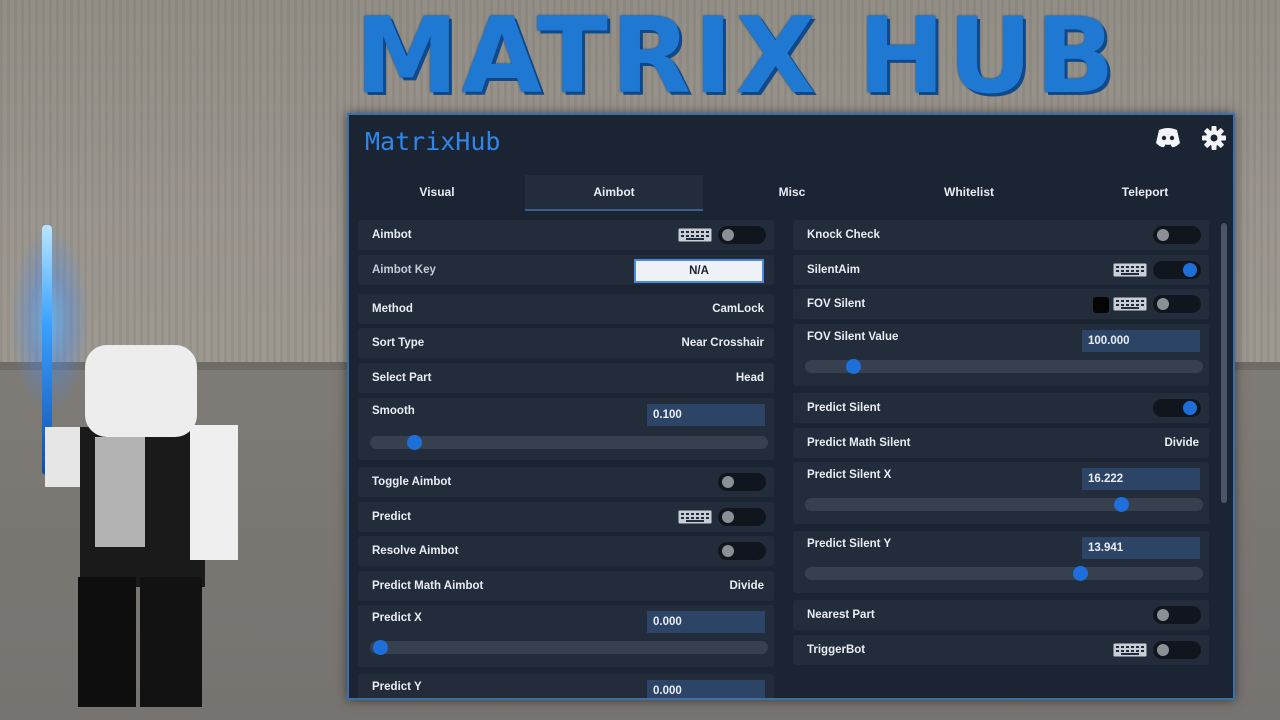  Describe the element at coordinates (397, 618) in the screenshot. I see `predict-x-label: Predict X` at that location.